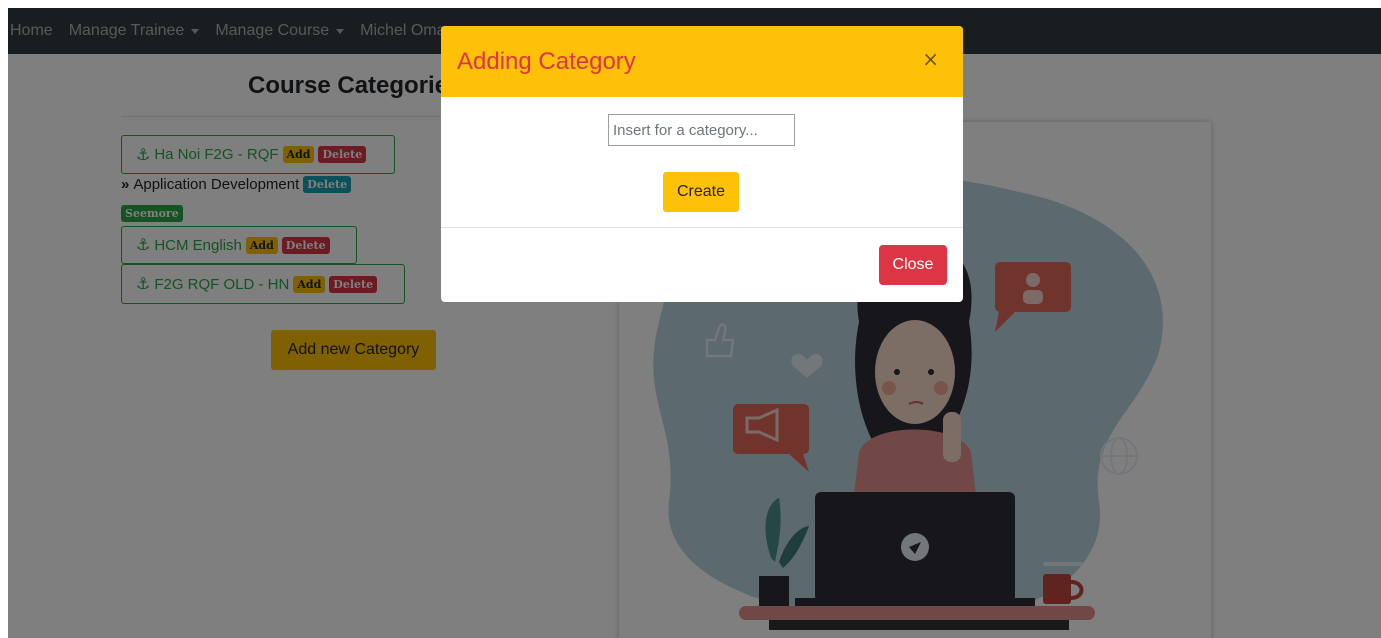 Image resolution: width=1381 pixels, height=638 pixels. What do you see at coordinates (702, 265) in the screenshot?
I see `modal-footer: Close` at bounding box center [702, 265].